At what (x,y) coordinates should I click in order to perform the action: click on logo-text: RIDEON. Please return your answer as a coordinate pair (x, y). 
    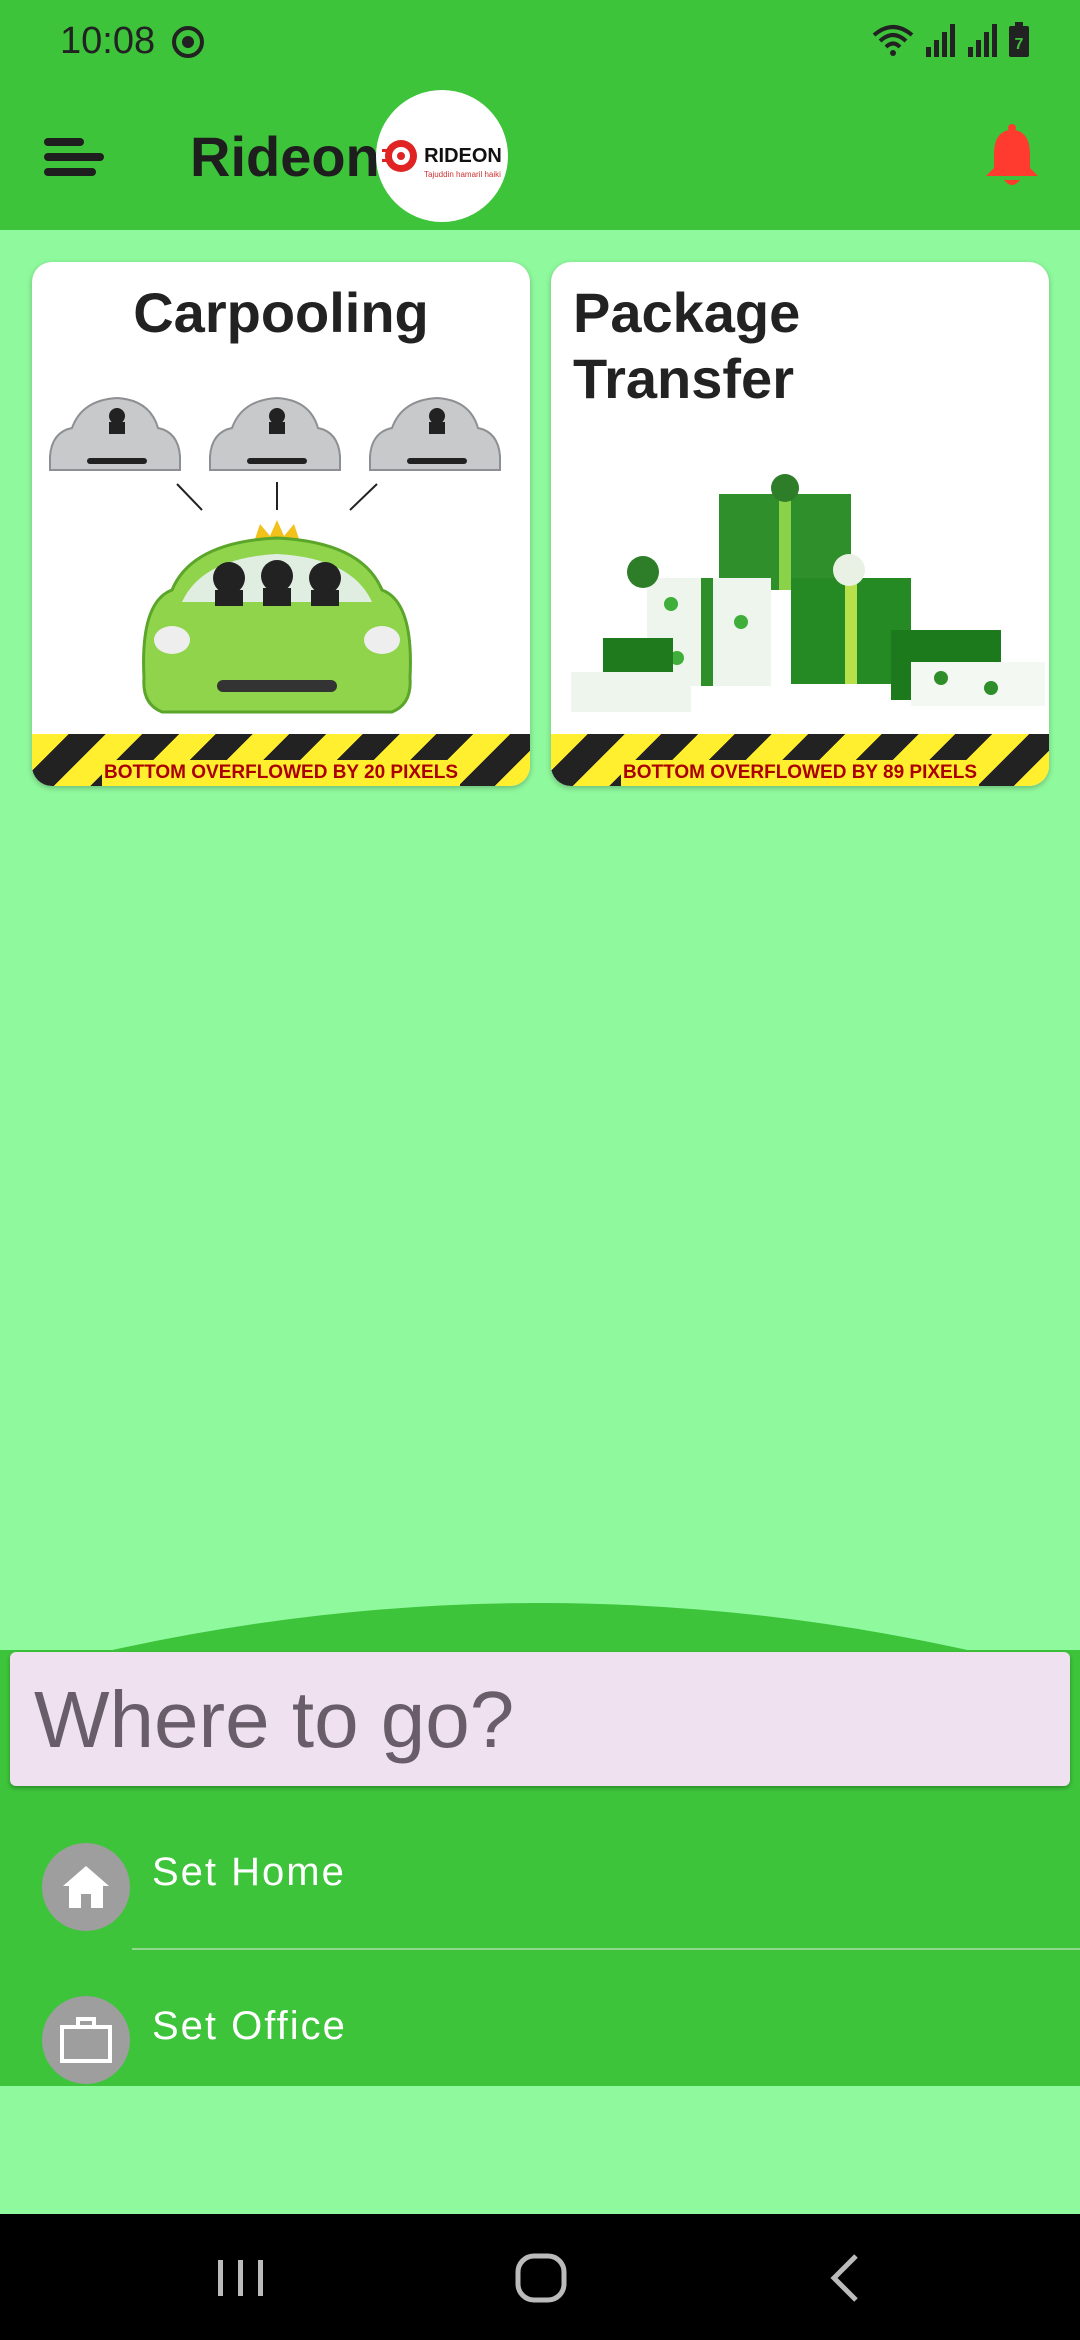
    Looking at the image, I should click on (463, 155).